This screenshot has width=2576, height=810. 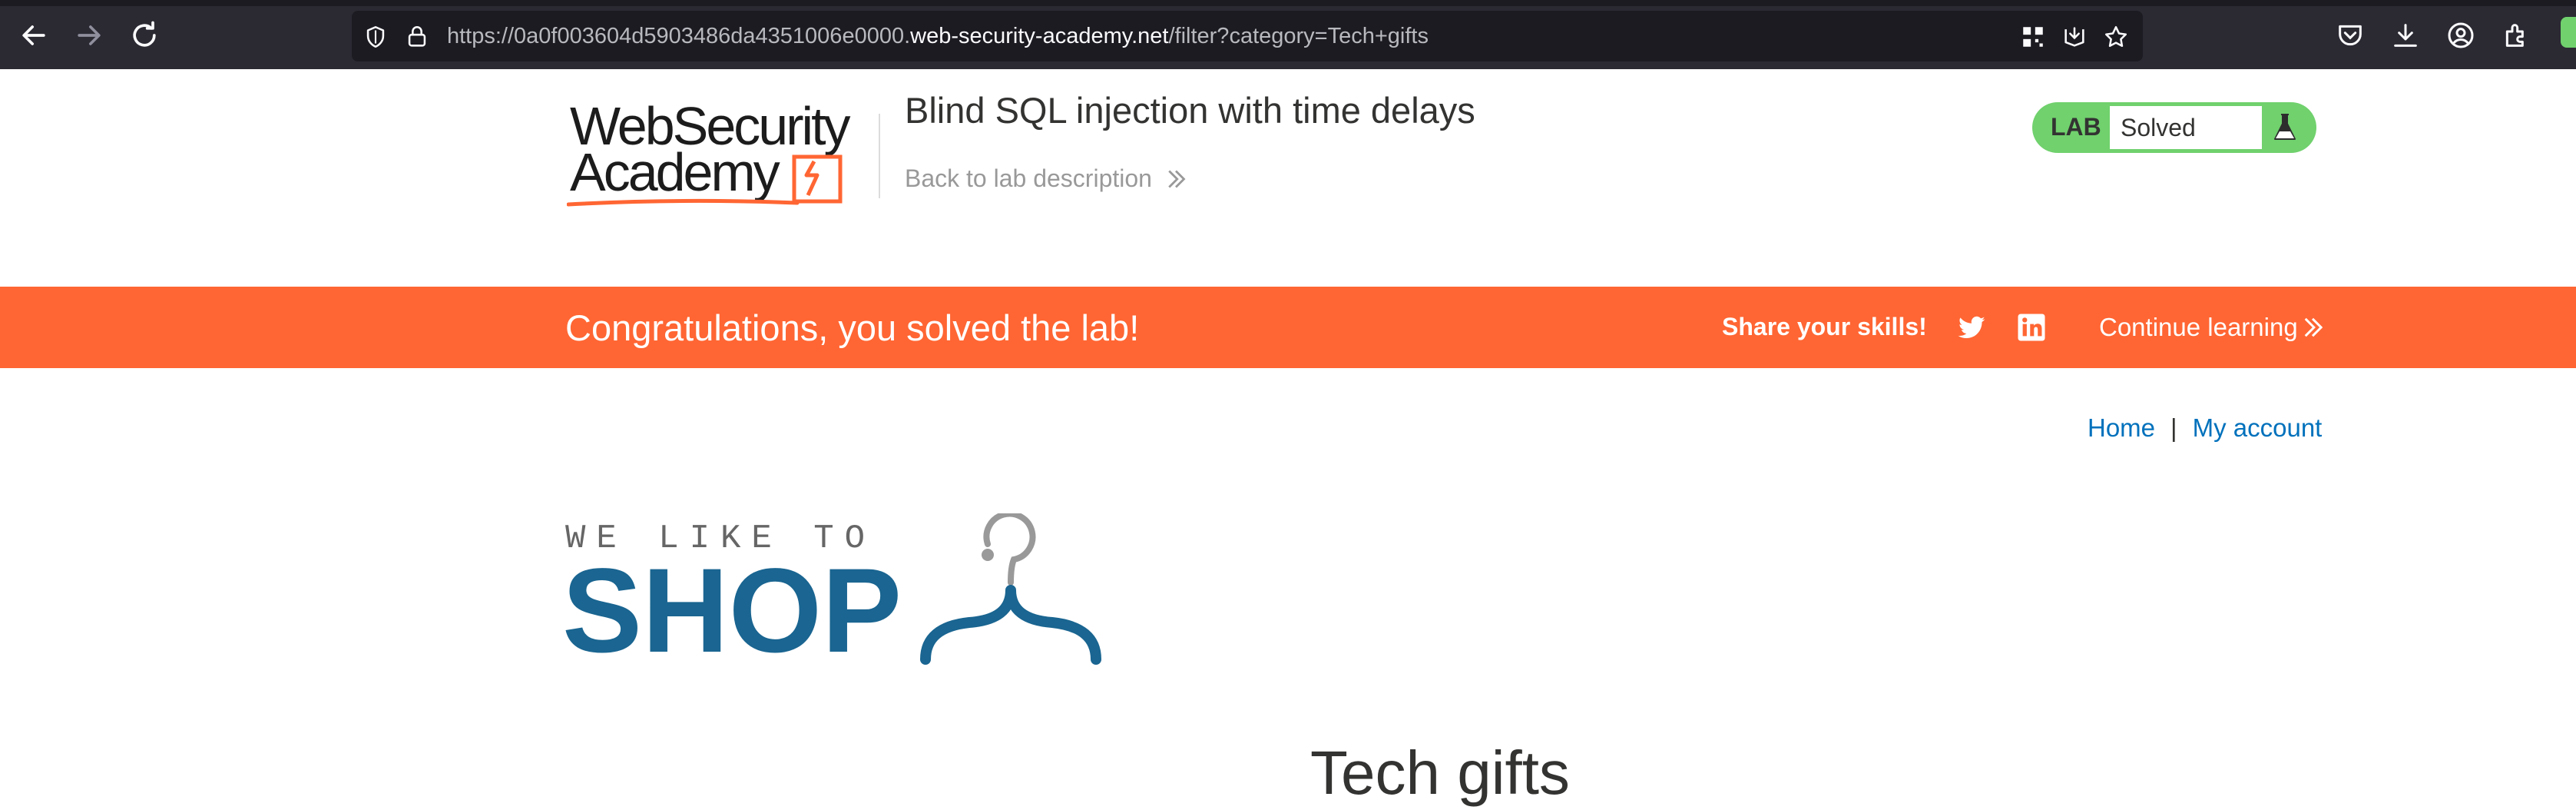 What do you see at coordinates (1010, 589) in the screenshot?
I see `hanger-icon` at bounding box center [1010, 589].